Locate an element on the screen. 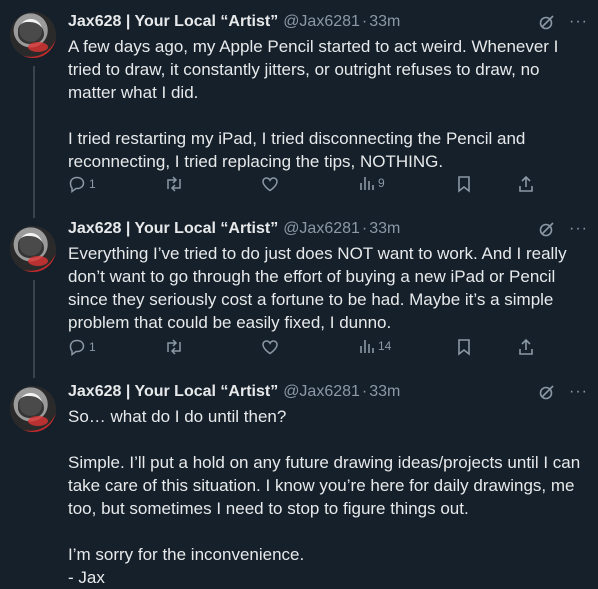  views-button: 9 is located at coordinates (372, 183).